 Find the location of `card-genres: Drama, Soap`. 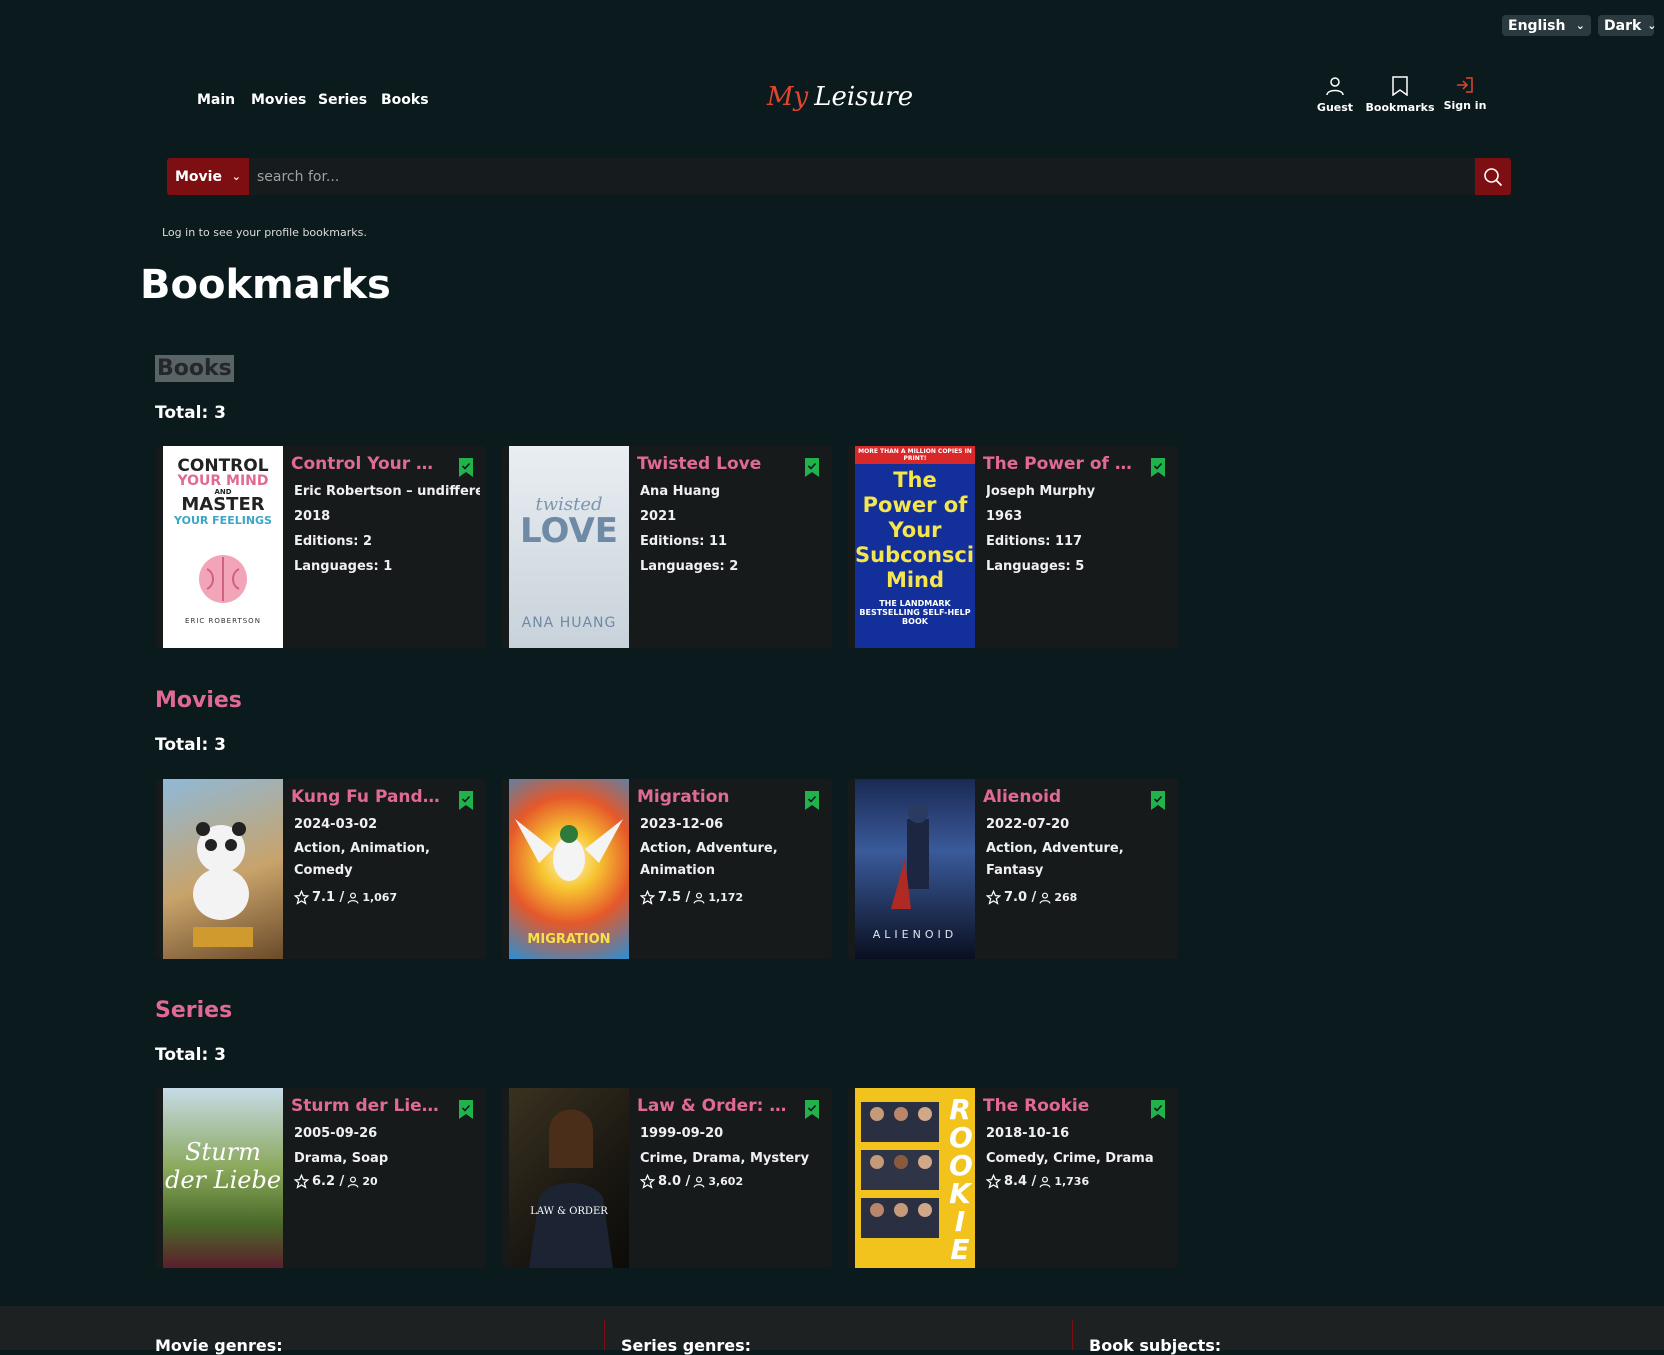

card-genres: Drama, Soap is located at coordinates (341, 1159).